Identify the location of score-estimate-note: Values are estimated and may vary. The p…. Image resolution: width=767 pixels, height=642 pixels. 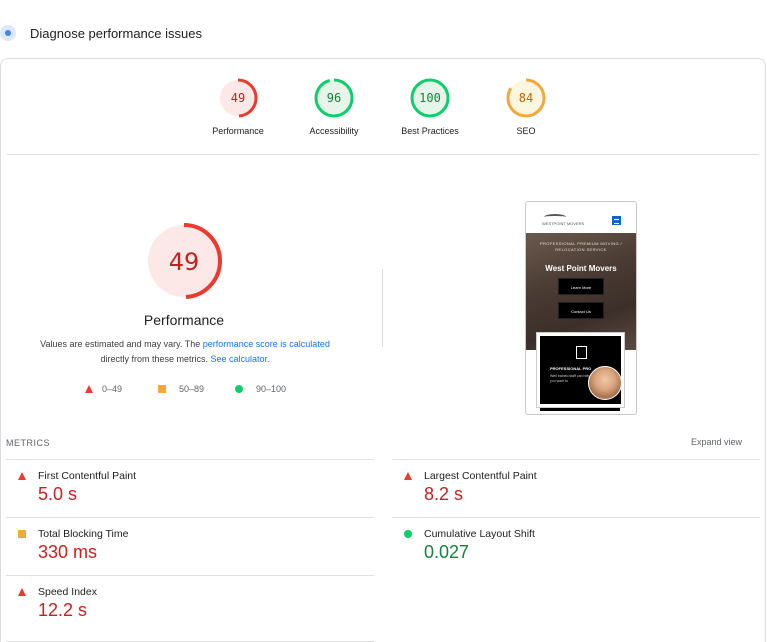
(185, 352).